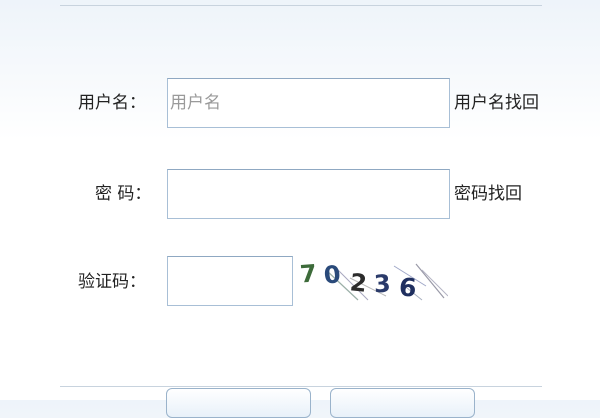  What do you see at coordinates (382, 284) in the screenshot?
I see `captcha-digit: 3` at bounding box center [382, 284].